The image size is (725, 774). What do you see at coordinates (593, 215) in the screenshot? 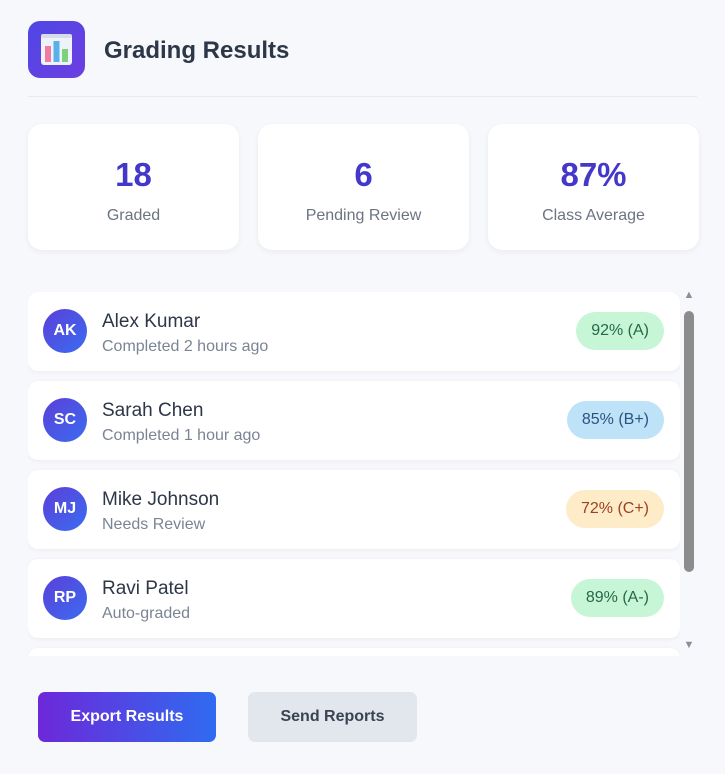
I see `stat-label: Class Average` at bounding box center [593, 215].